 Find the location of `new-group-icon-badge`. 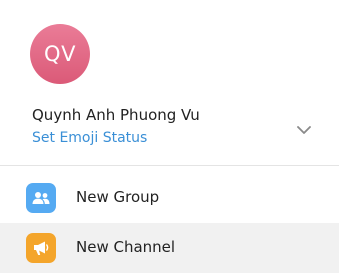

new-group-icon-badge is located at coordinates (41, 198).